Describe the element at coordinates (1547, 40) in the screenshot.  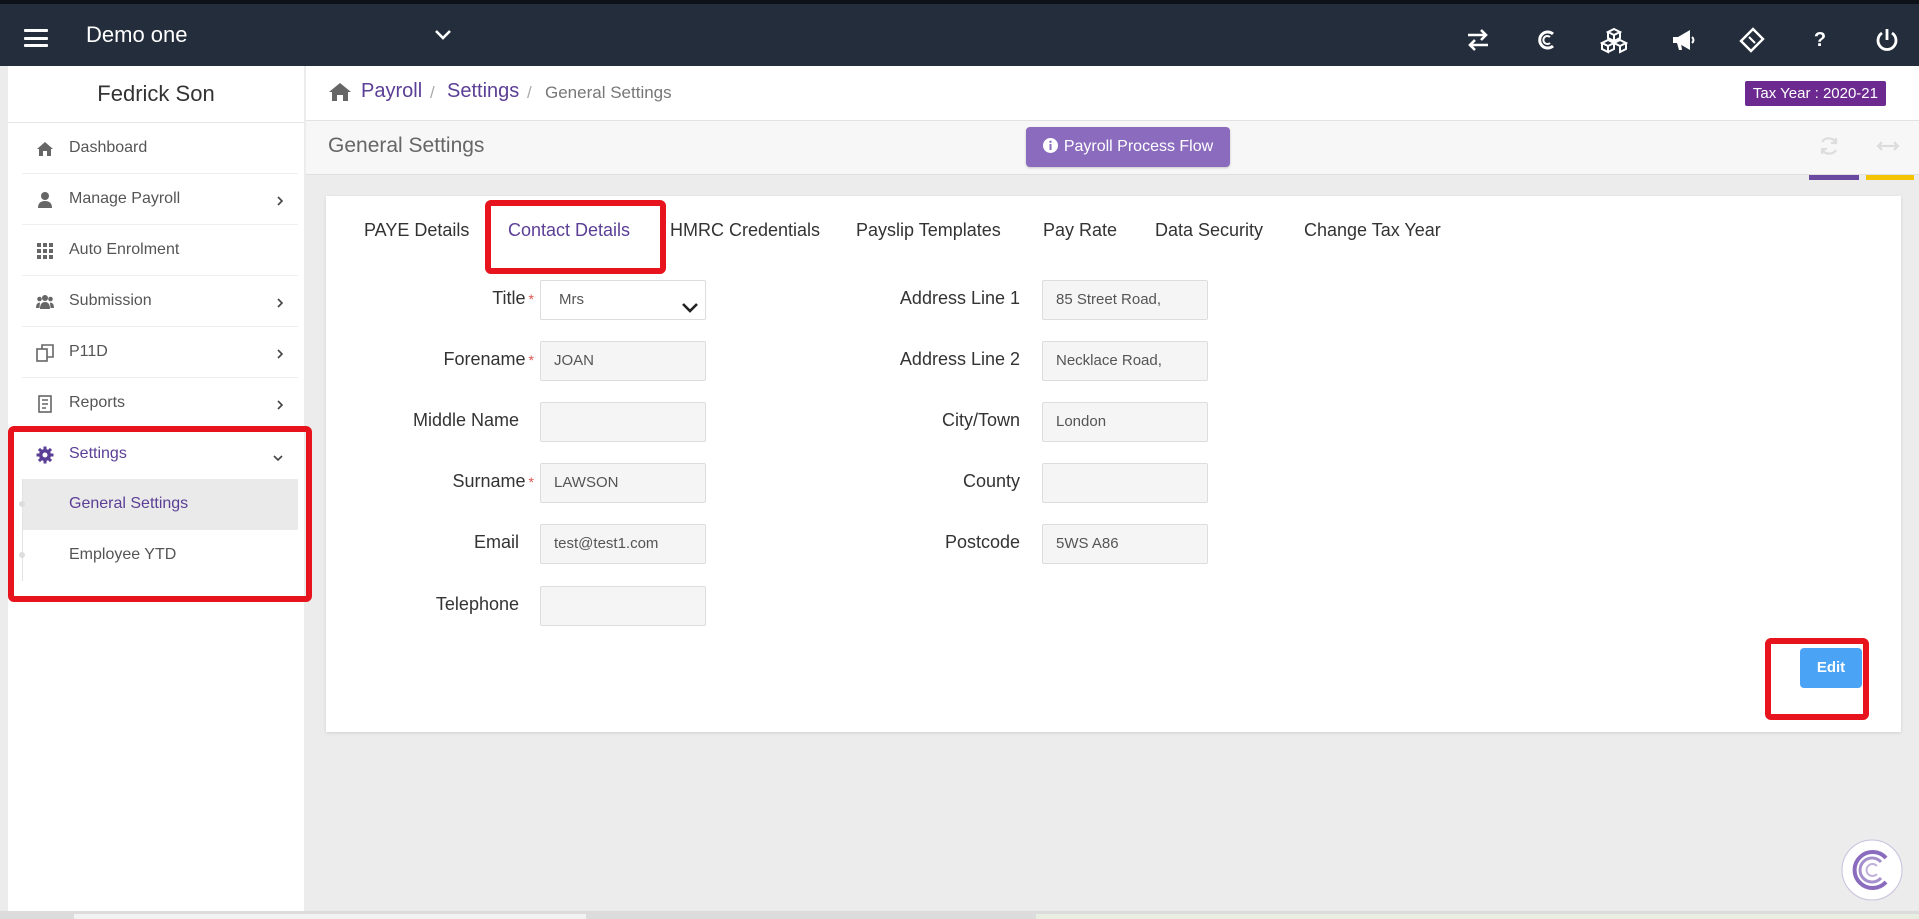
I see `currency-icon` at that location.